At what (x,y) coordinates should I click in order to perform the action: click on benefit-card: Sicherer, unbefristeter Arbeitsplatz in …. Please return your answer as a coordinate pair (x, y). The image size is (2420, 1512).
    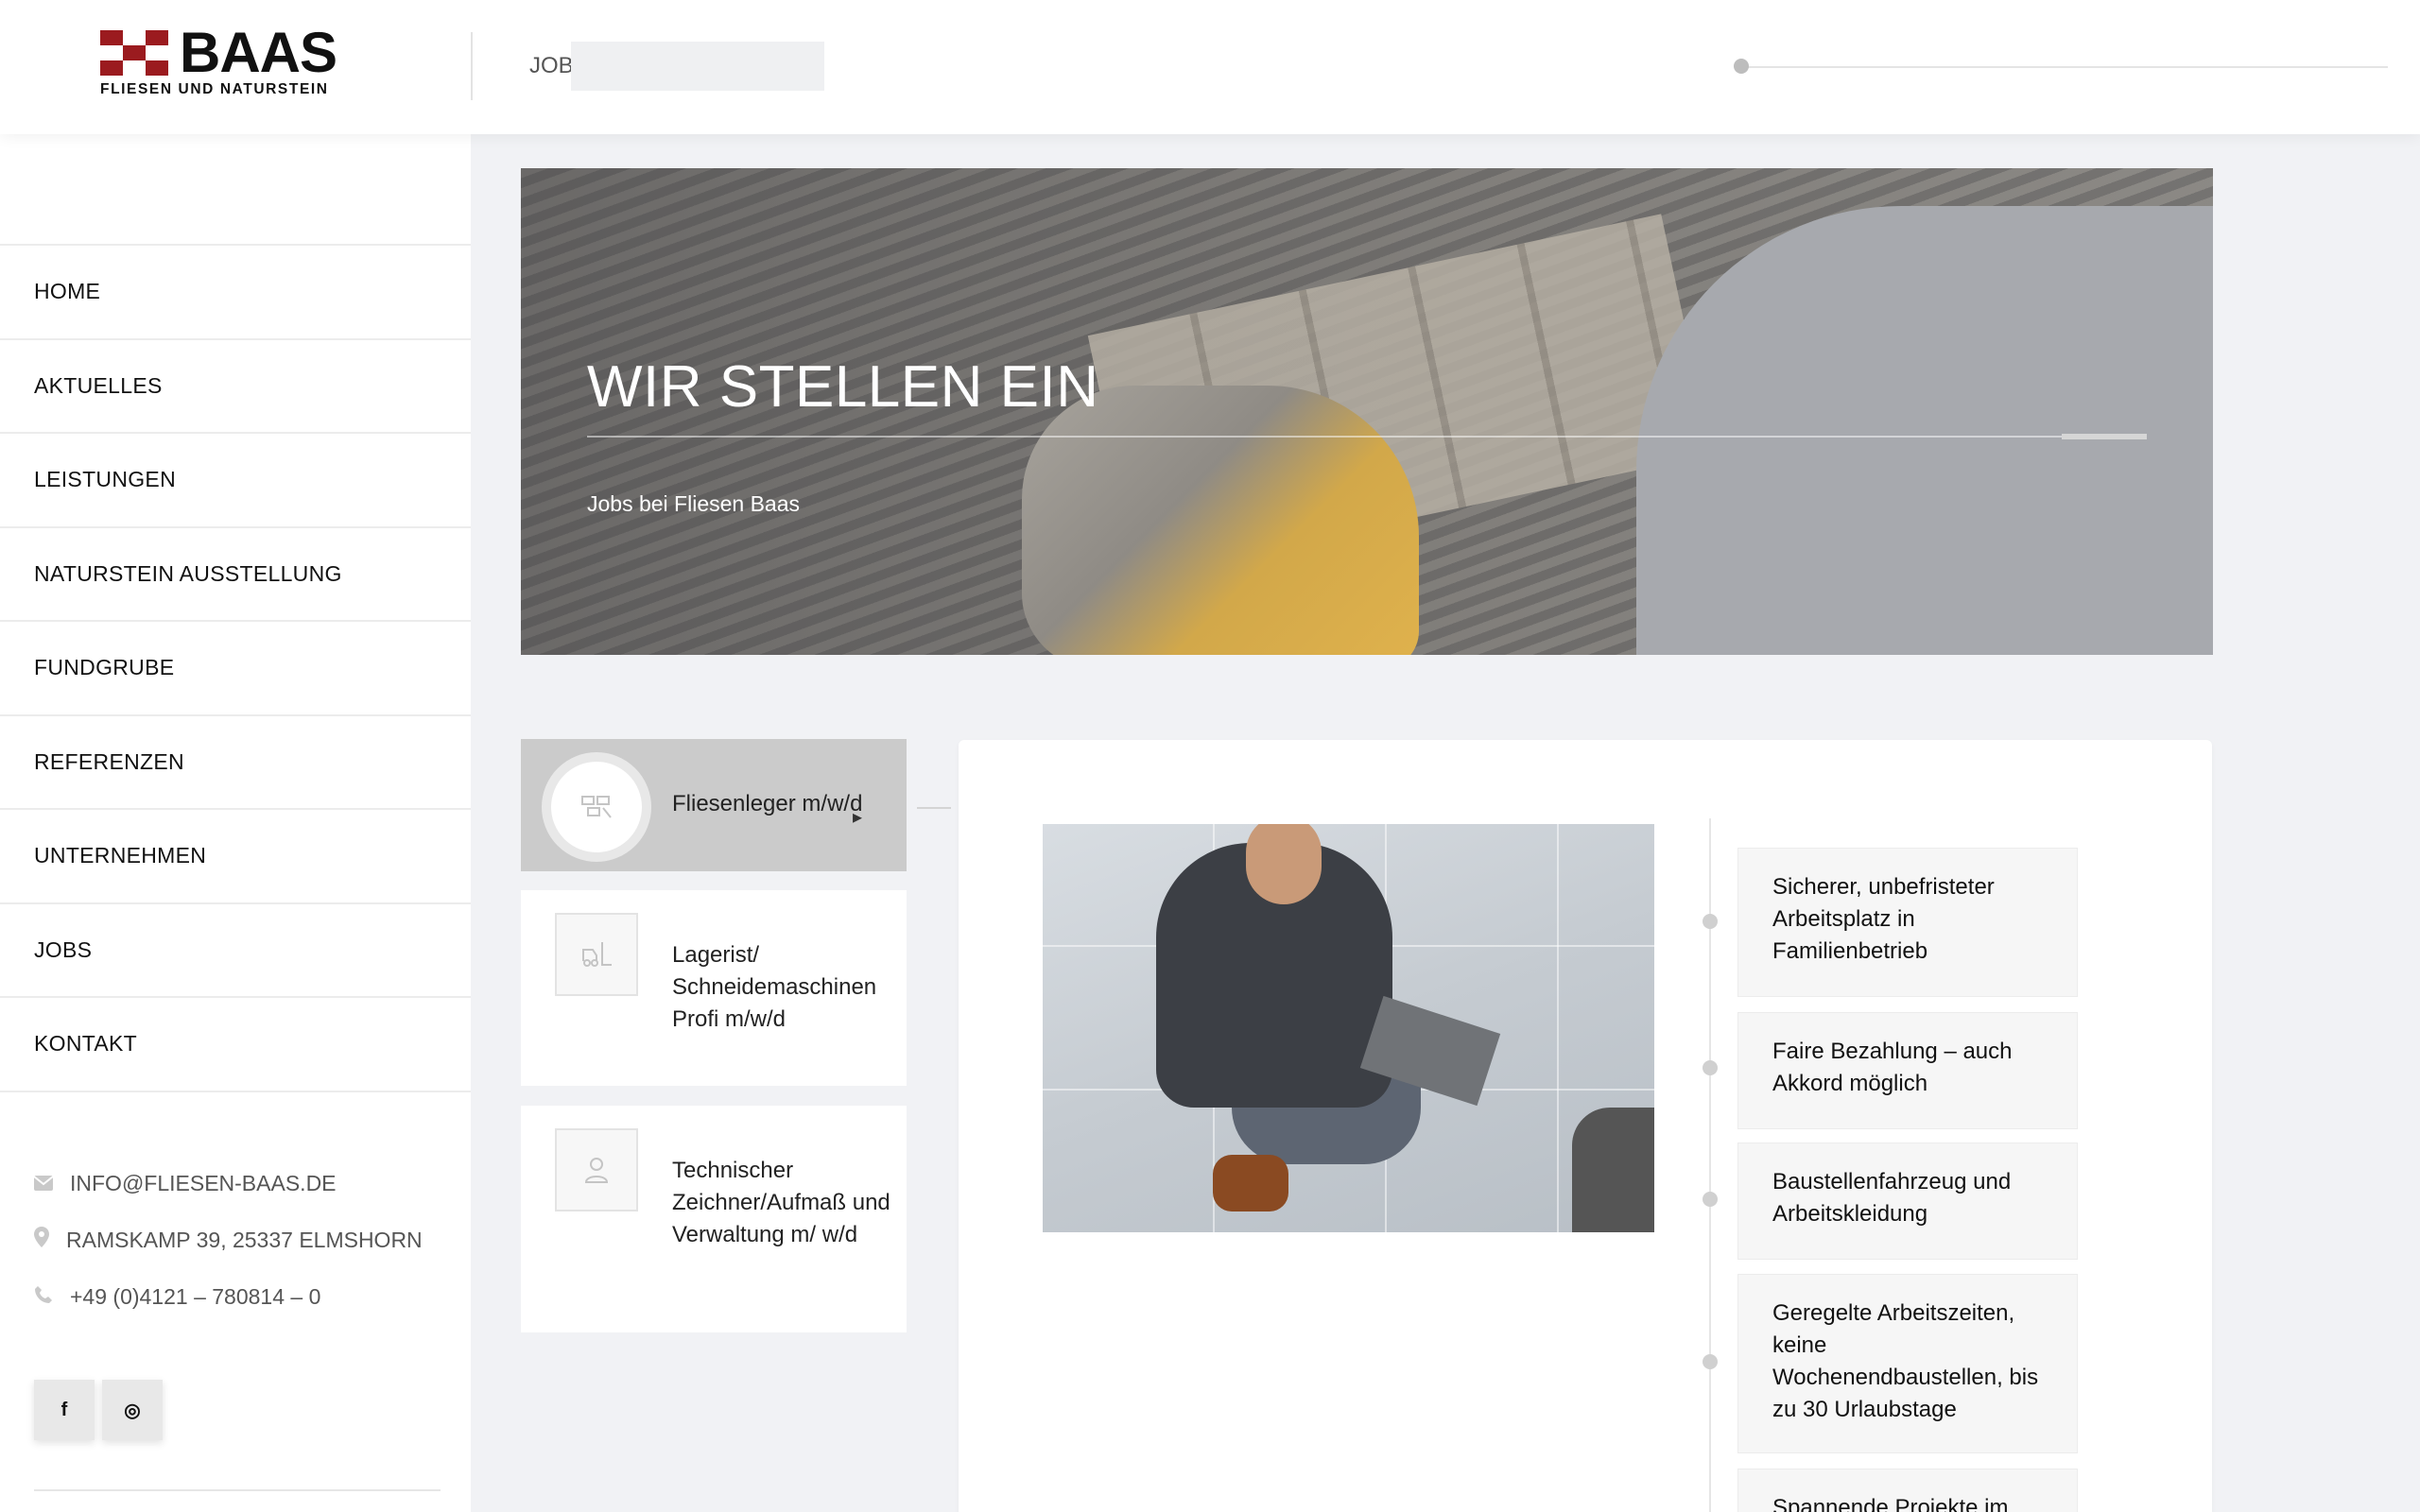
    Looking at the image, I should click on (1907, 922).